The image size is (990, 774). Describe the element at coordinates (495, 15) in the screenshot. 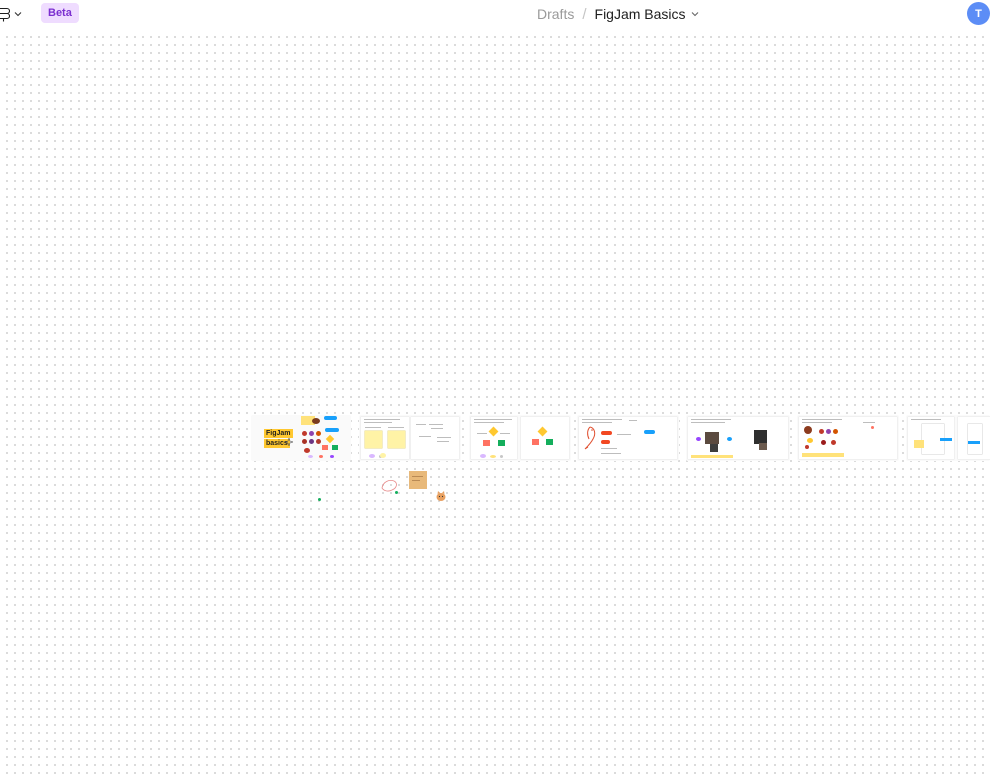

I see `top-bar: Beta Drafts / FigJam Basics T` at that location.